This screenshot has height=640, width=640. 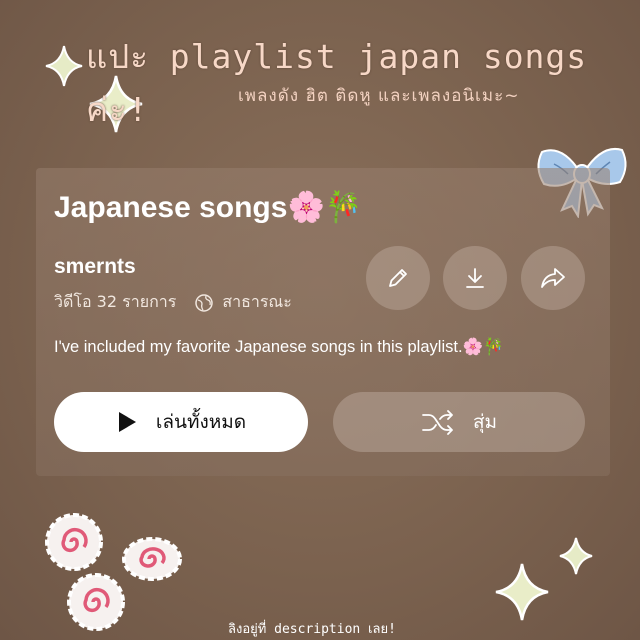 I want to click on play-all-button: เล่นทั้งหมด, so click(x=181, y=422).